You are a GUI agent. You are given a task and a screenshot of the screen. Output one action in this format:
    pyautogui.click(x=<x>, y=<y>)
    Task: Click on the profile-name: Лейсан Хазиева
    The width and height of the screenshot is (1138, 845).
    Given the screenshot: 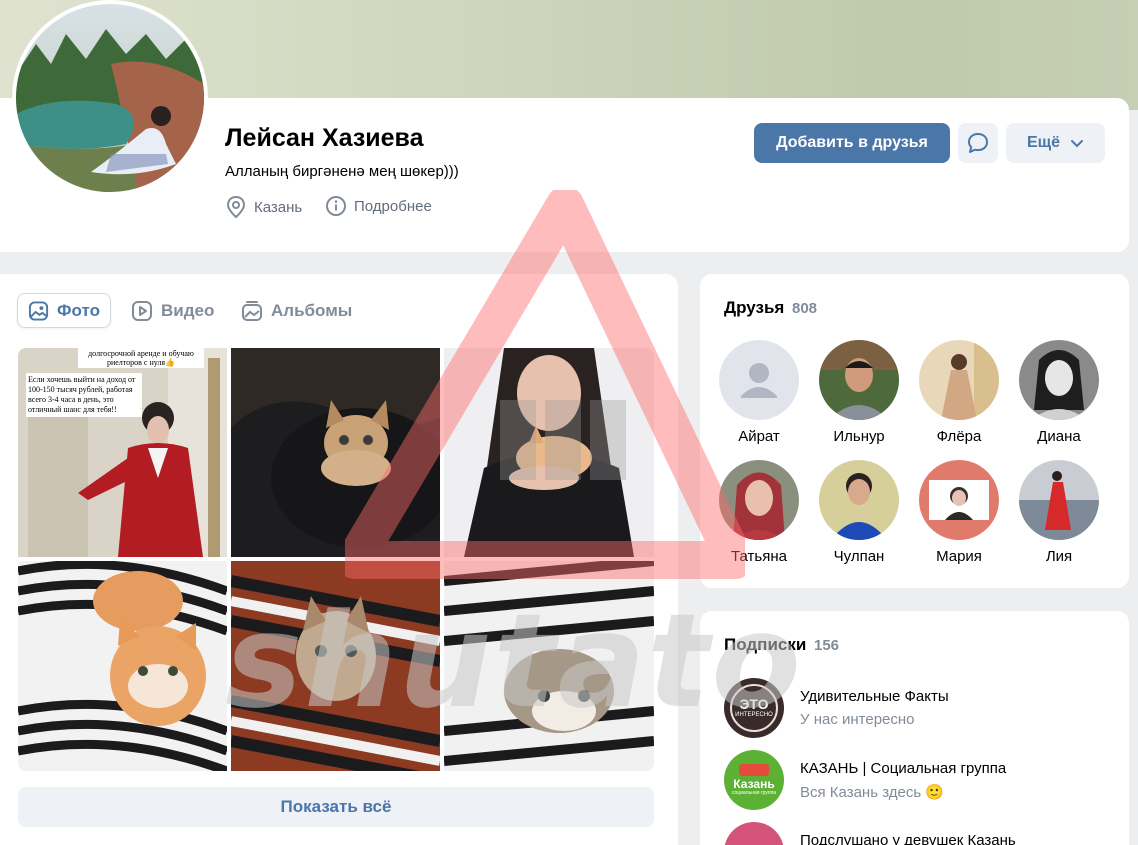 What is the action you would take?
    pyautogui.click(x=324, y=138)
    